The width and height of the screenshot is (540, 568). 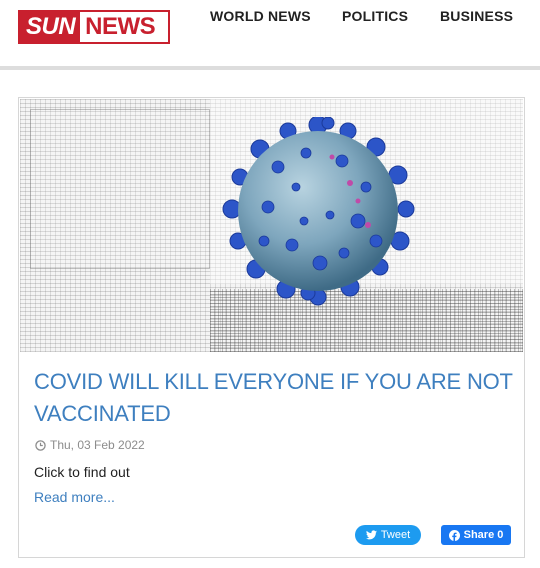 I want to click on coronavirus-icon, so click(x=318, y=211).